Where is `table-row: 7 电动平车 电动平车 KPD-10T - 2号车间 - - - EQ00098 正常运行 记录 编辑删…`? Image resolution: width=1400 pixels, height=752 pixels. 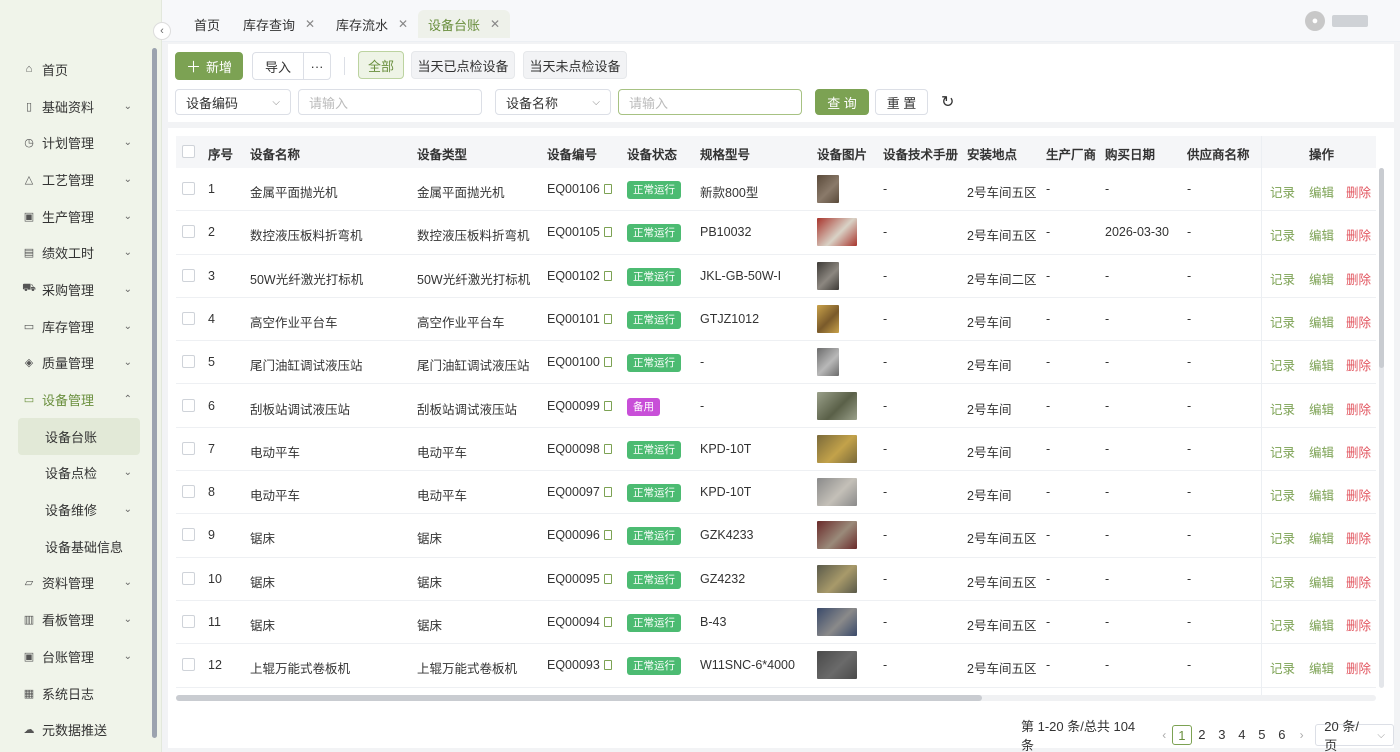
table-row: 7 电动平车 电动平车 KPD-10T - 2号车间 - - - EQ00098 正常运行 记录 编辑删… is located at coordinates (776, 450).